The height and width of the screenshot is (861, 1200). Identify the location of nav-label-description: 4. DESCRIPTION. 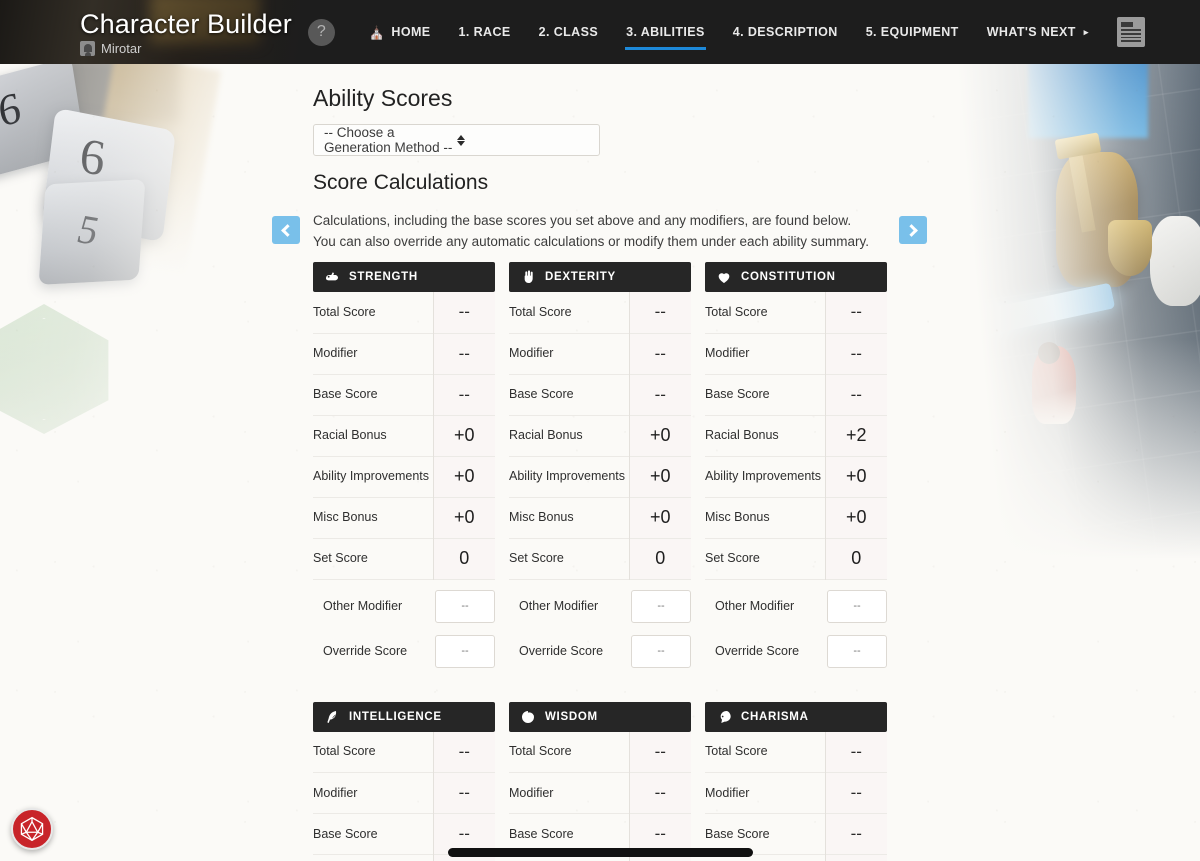
(785, 32).